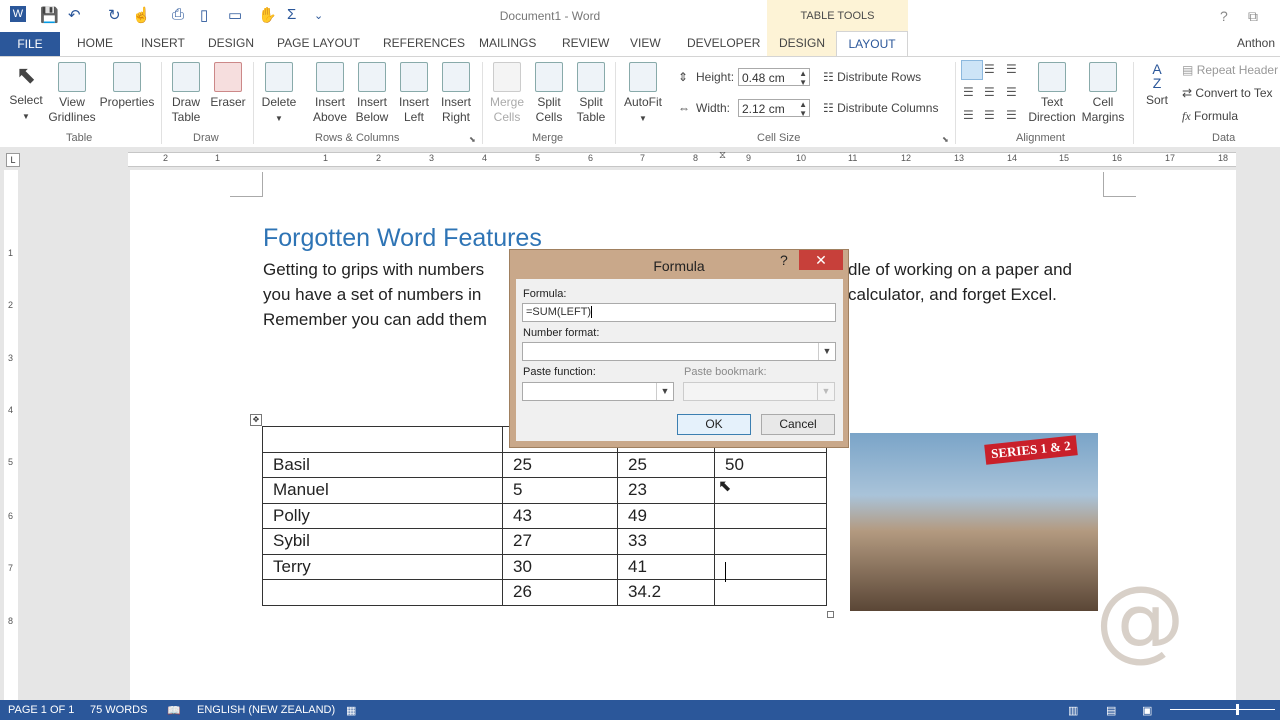 The height and width of the screenshot is (720, 1280). Describe the element at coordinates (1230, 70) in the screenshot. I see `repeat-header-rows-button: ▤ Repeat Header` at that location.